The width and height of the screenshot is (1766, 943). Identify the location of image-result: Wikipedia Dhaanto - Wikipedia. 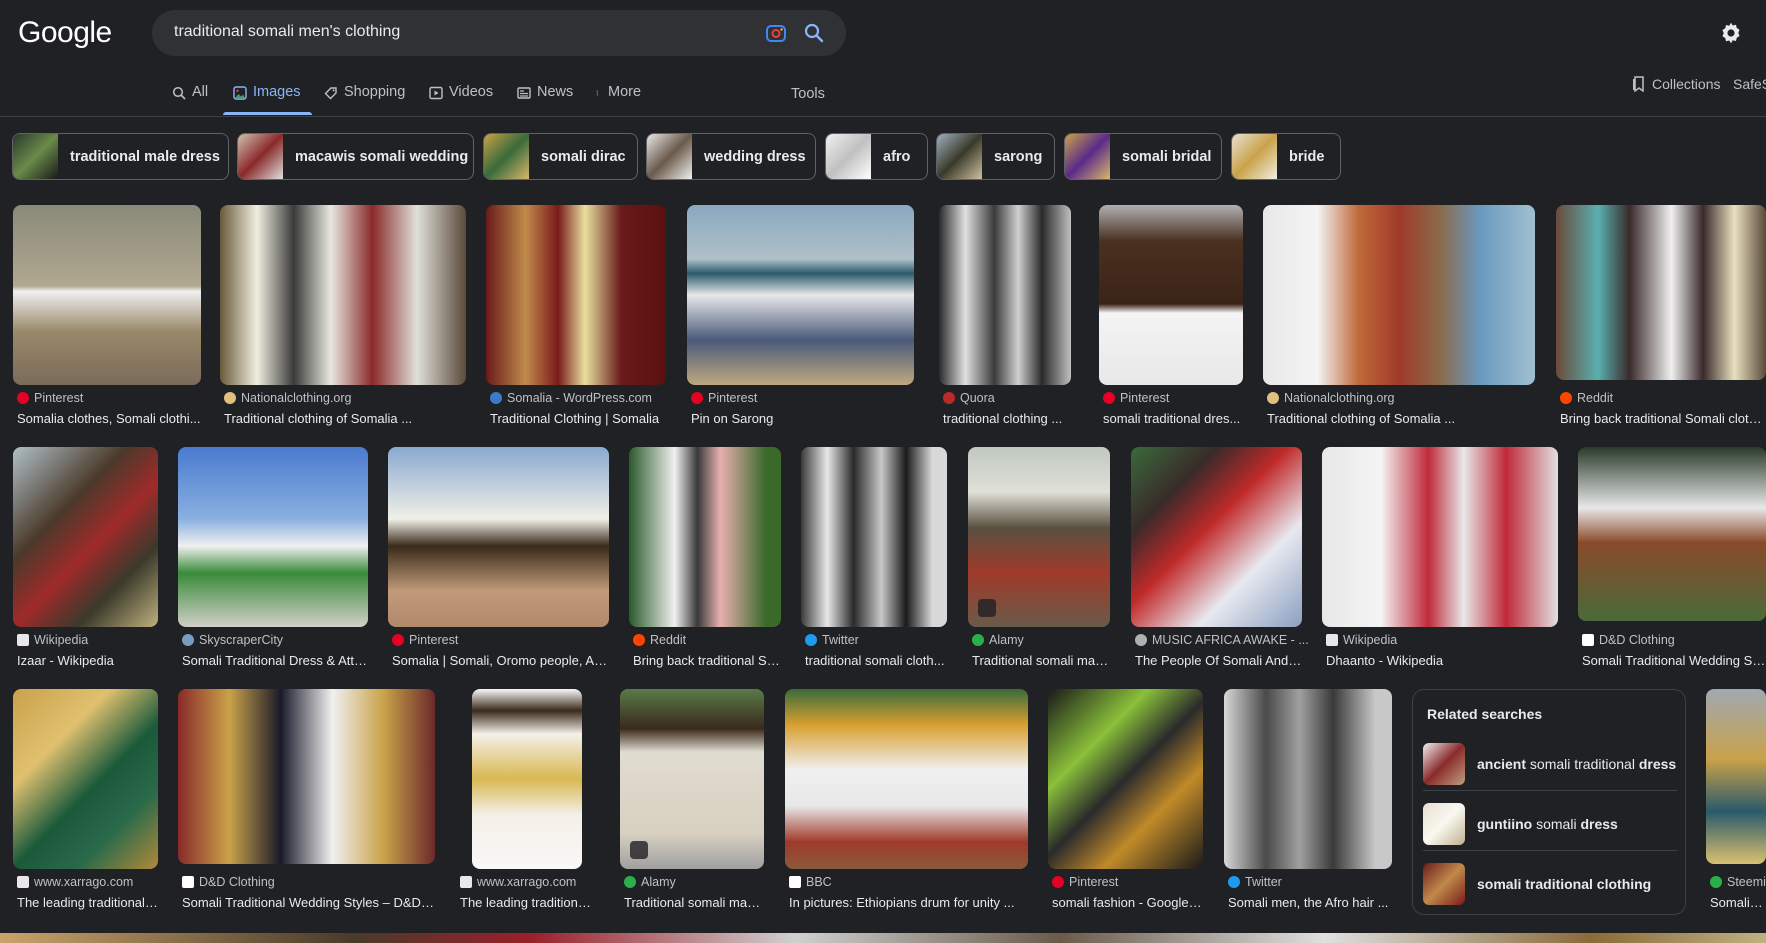
(1440, 559).